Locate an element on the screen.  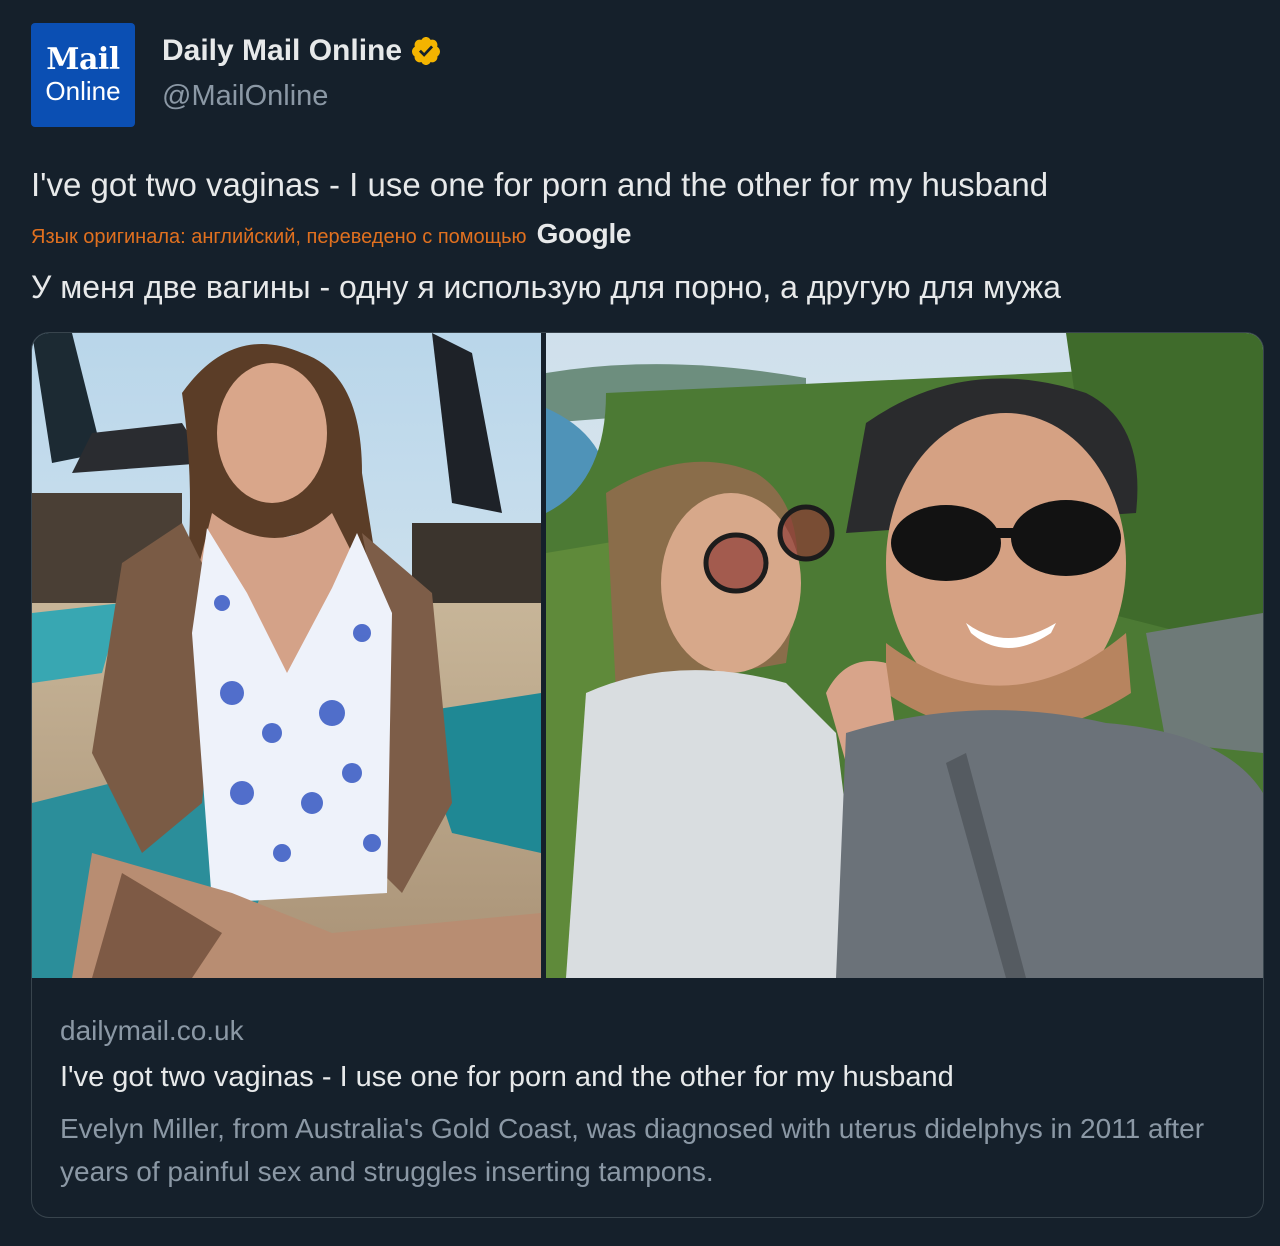
account-display-name: Daily Mail Online is located at coordinates (302, 51).